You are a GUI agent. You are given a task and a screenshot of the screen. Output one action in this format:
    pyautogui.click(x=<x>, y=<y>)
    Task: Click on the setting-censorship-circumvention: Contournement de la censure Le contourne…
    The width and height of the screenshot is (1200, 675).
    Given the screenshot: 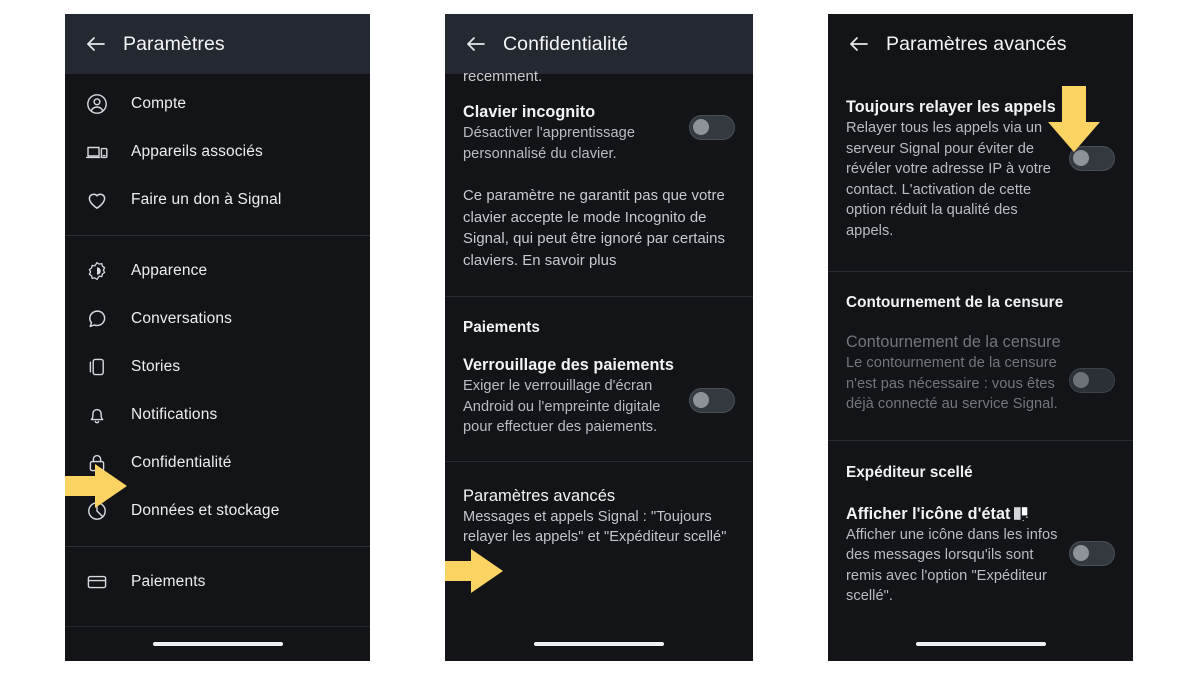 What is the action you would take?
    pyautogui.click(x=980, y=373)
    